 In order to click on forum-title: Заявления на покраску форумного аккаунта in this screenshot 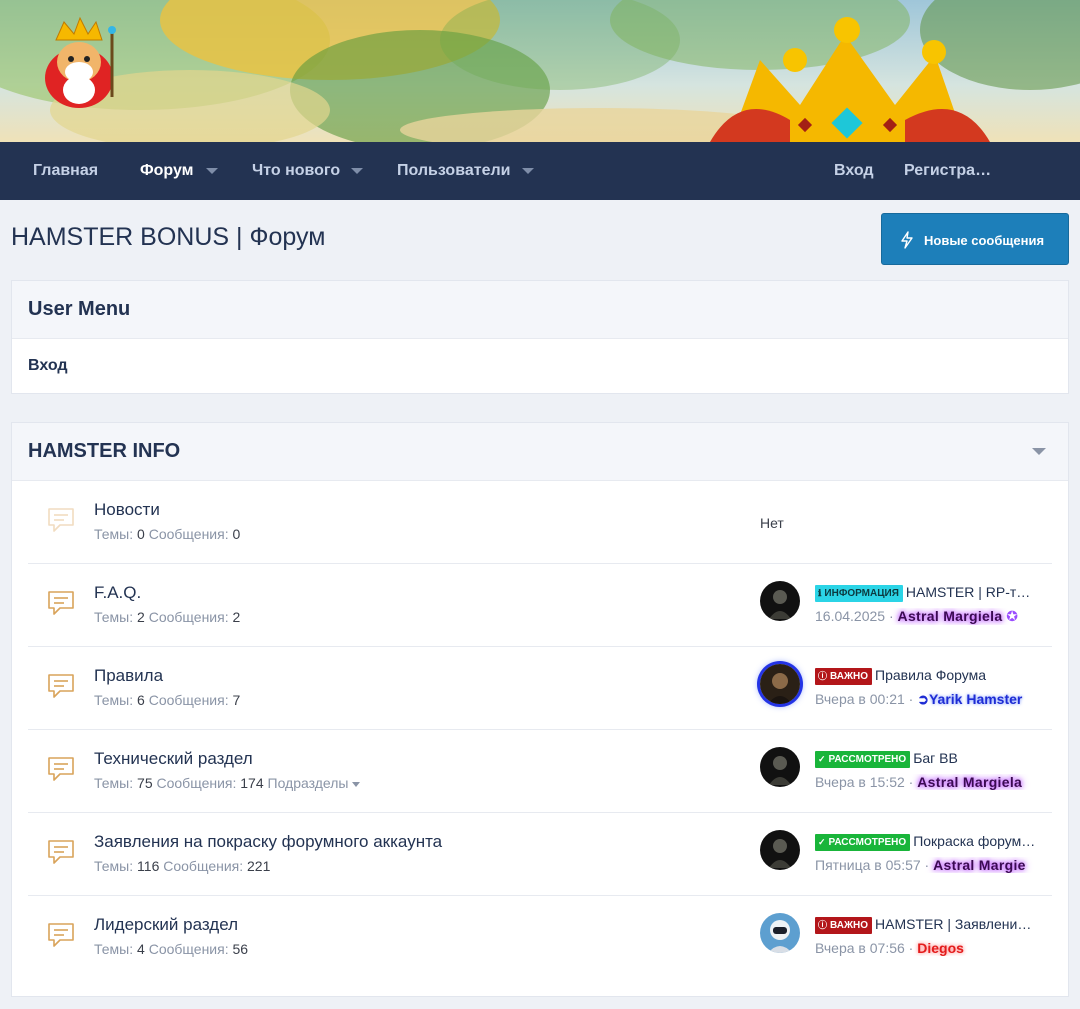, I will do `click(268, 842)`.